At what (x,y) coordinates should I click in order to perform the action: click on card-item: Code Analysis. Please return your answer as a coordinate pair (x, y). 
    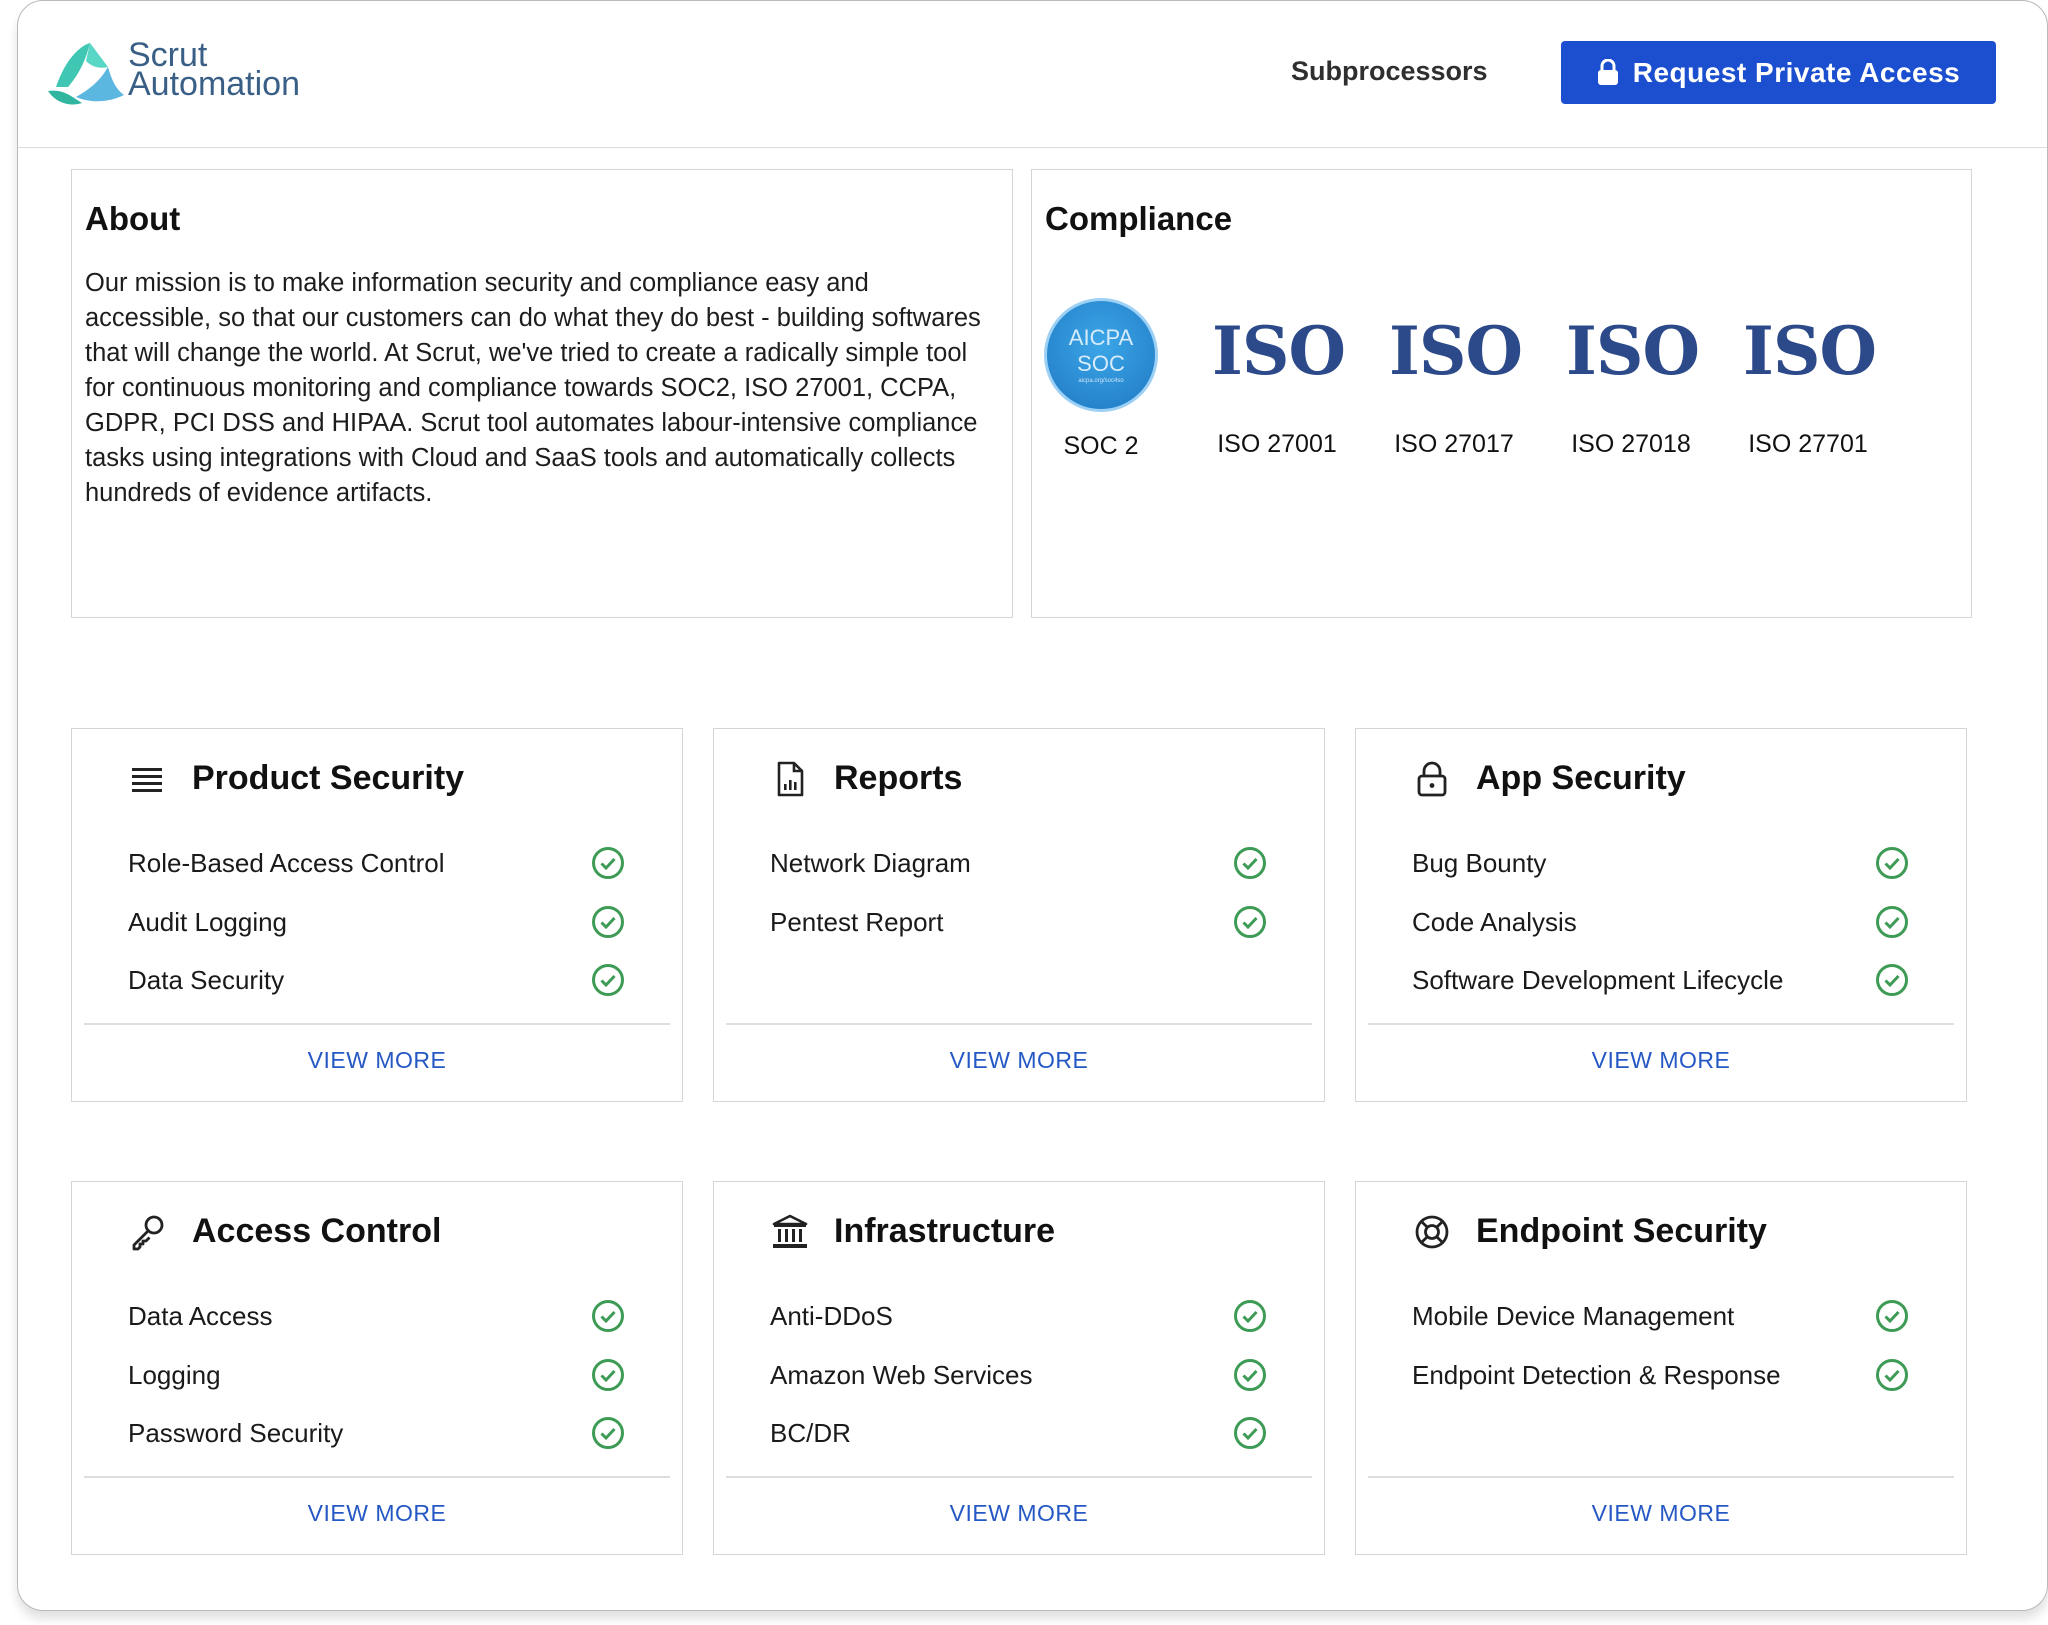
    Looking at the image, I should click on (1494, 922).